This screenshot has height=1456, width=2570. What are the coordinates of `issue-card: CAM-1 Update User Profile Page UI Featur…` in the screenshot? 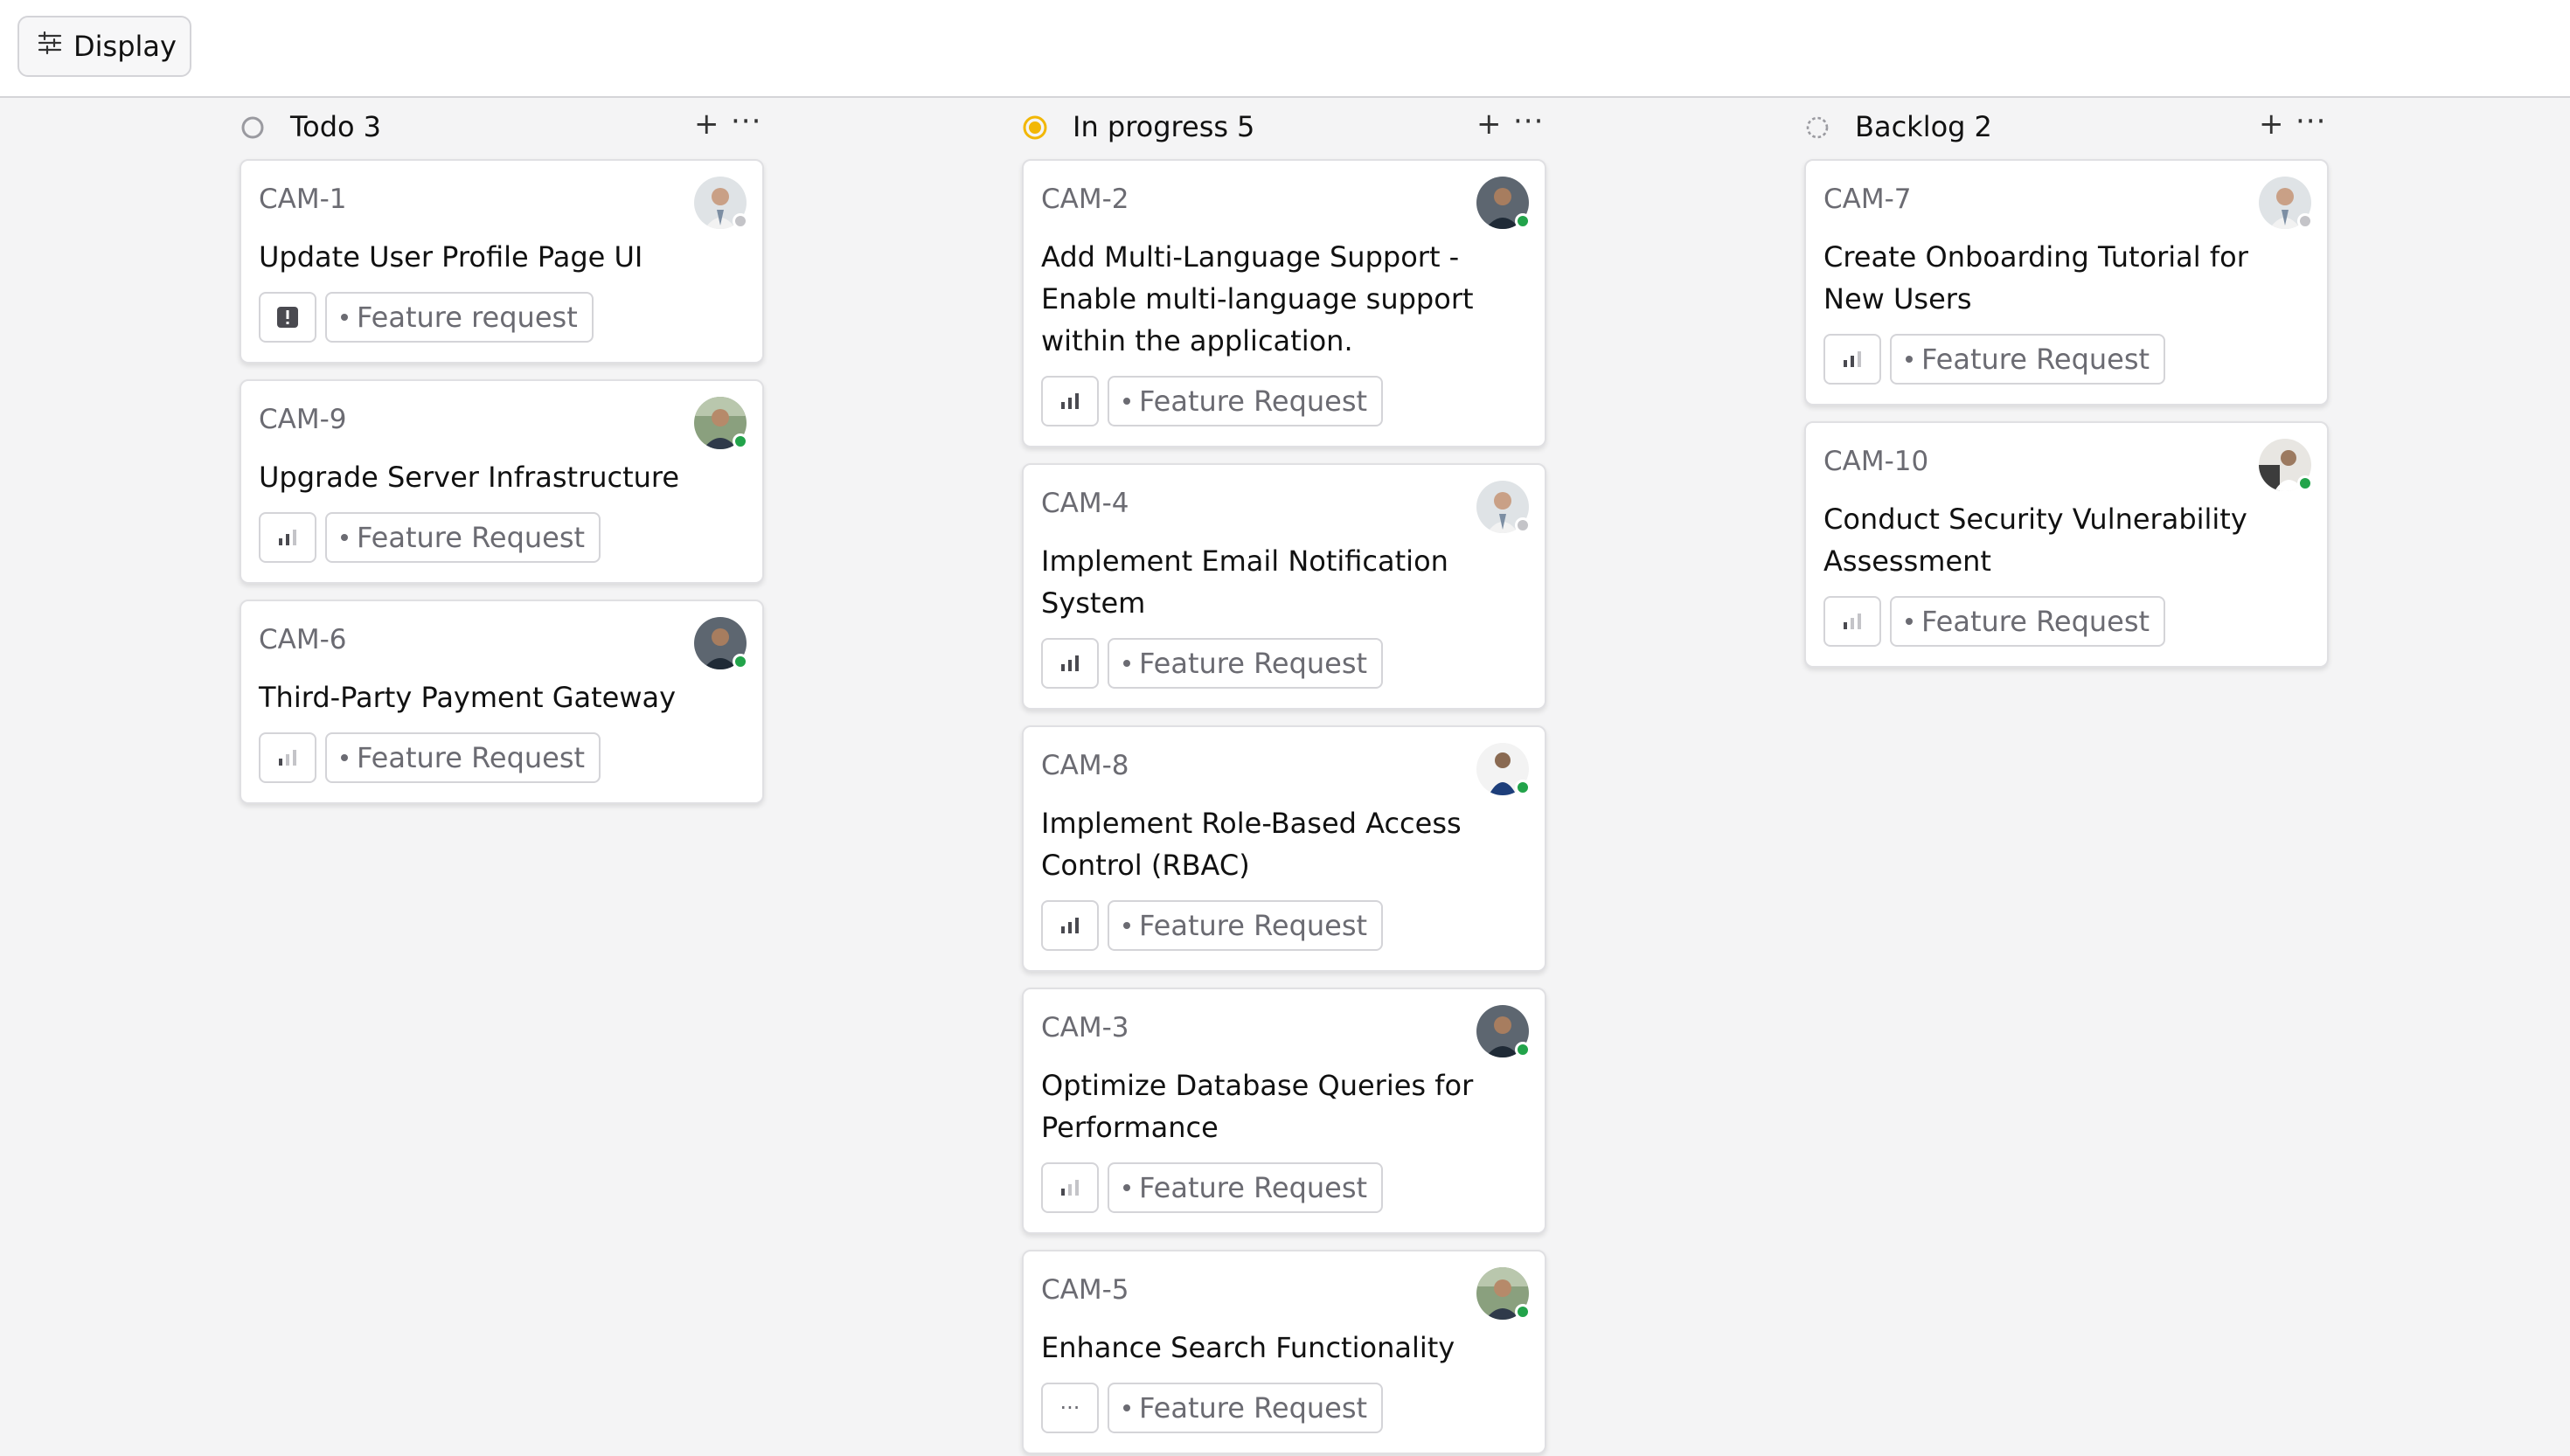 It's located at (502, 261).